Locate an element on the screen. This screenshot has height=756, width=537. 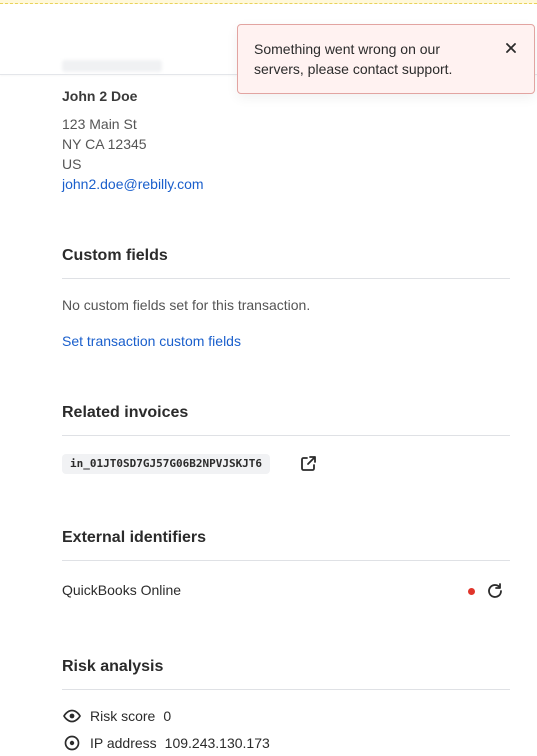
external-link-icon is located at coordinates (308, 464).